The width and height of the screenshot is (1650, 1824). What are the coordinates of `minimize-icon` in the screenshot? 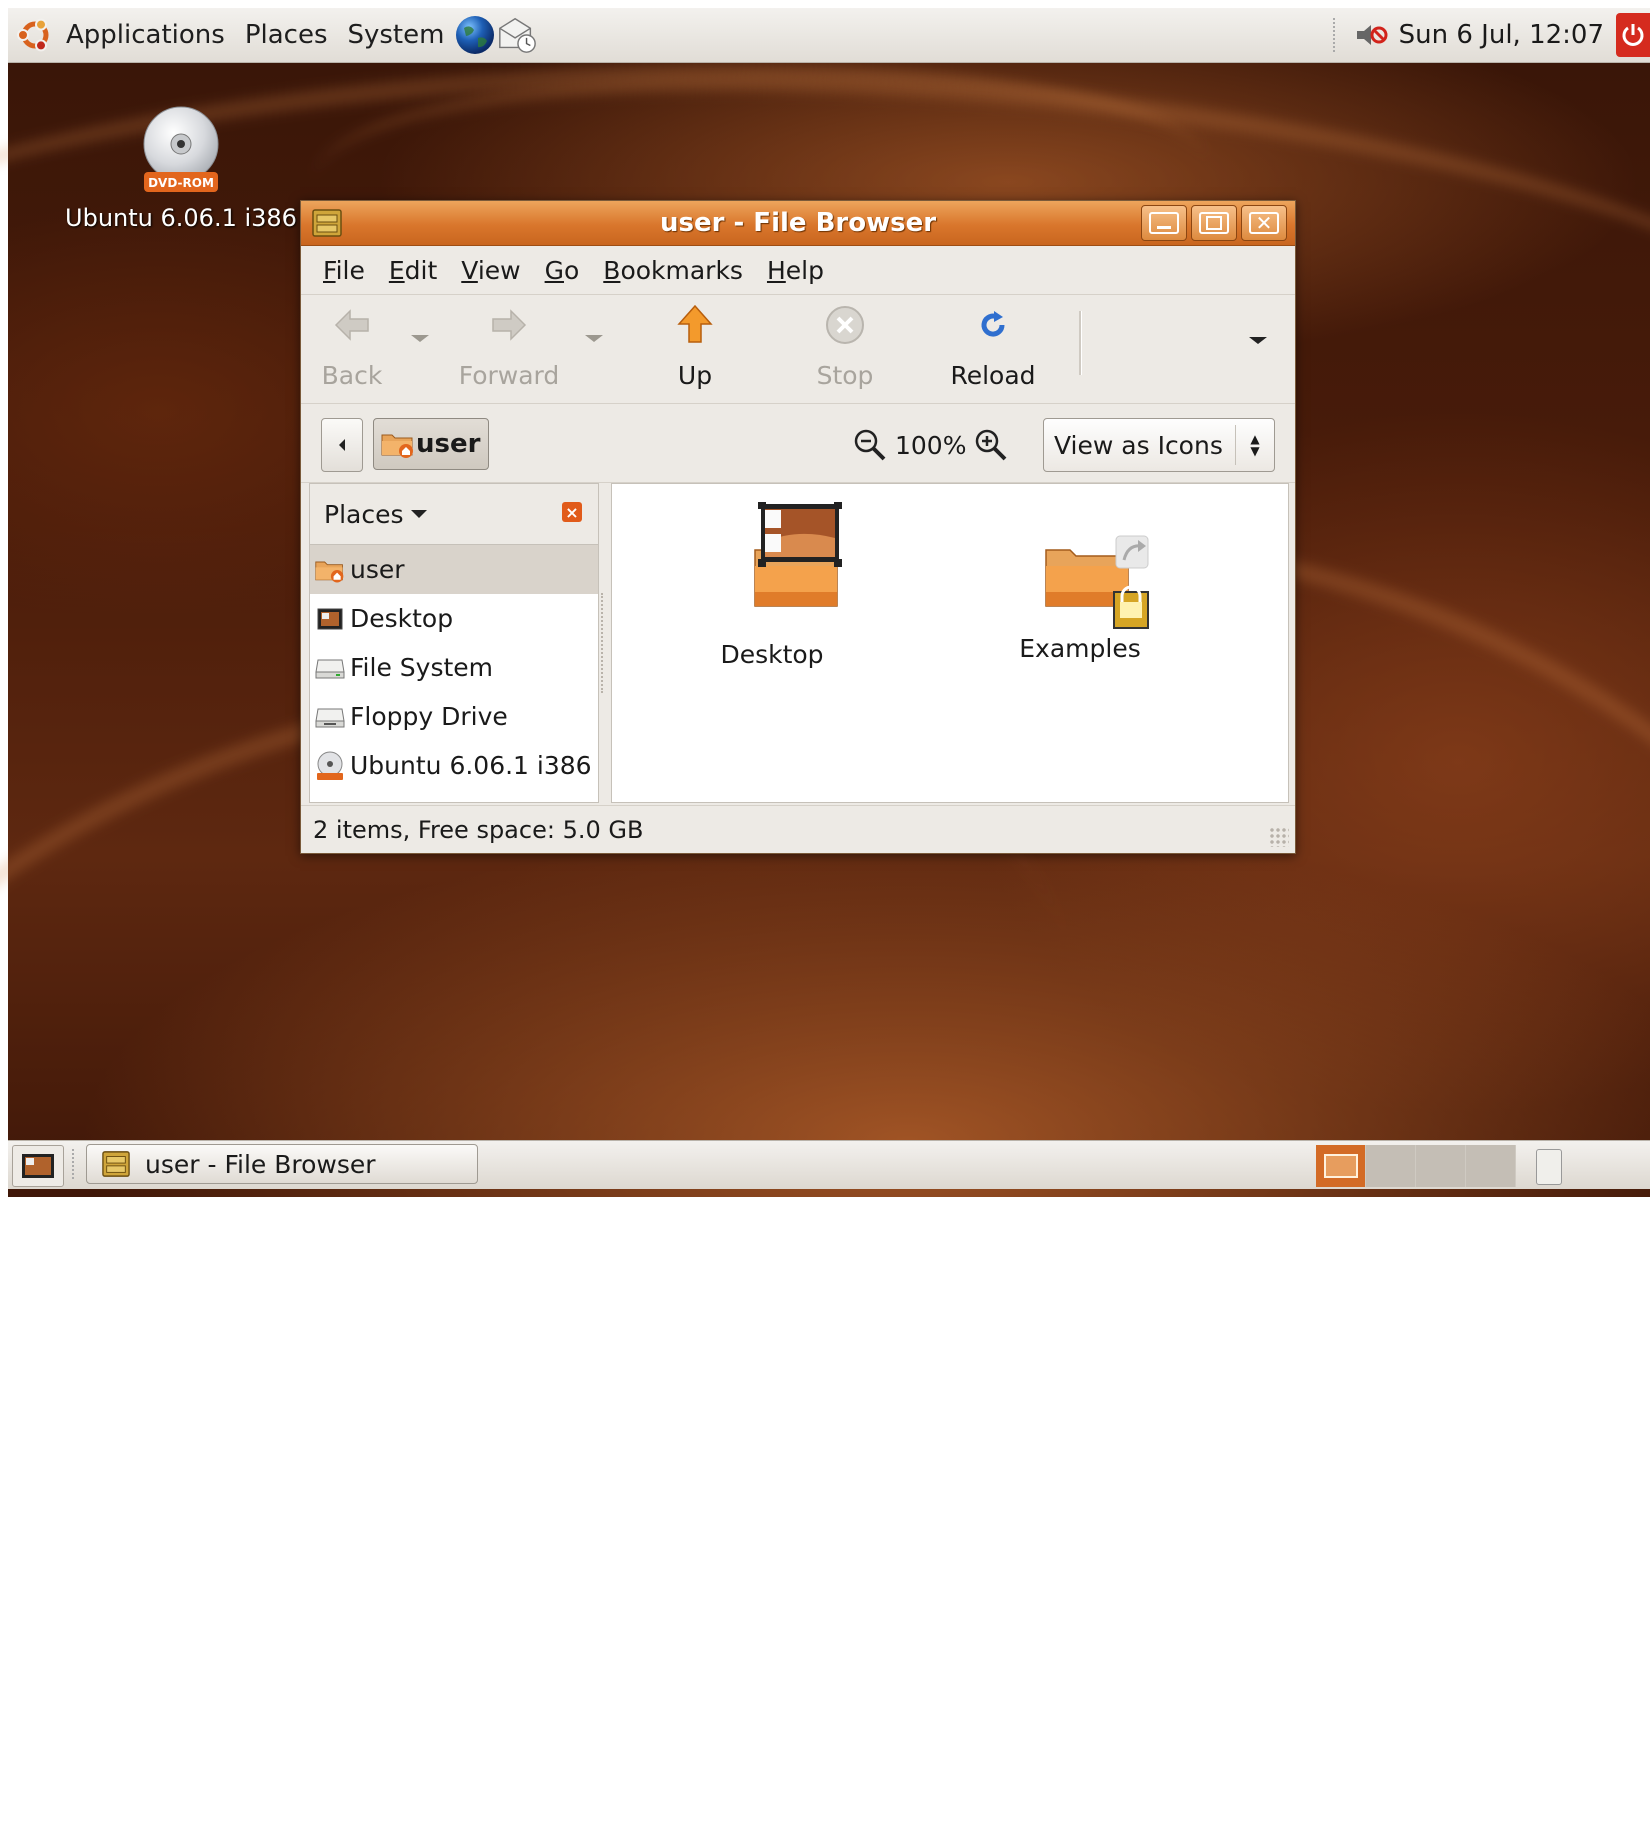 It's located at (1164, 223).